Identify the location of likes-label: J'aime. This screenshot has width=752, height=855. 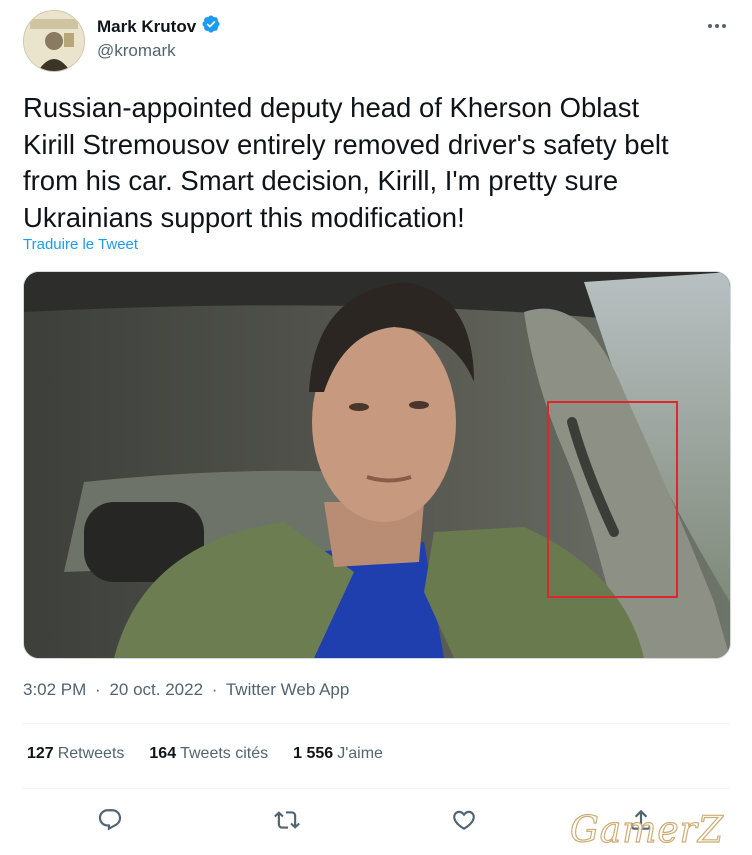
(360, 753).